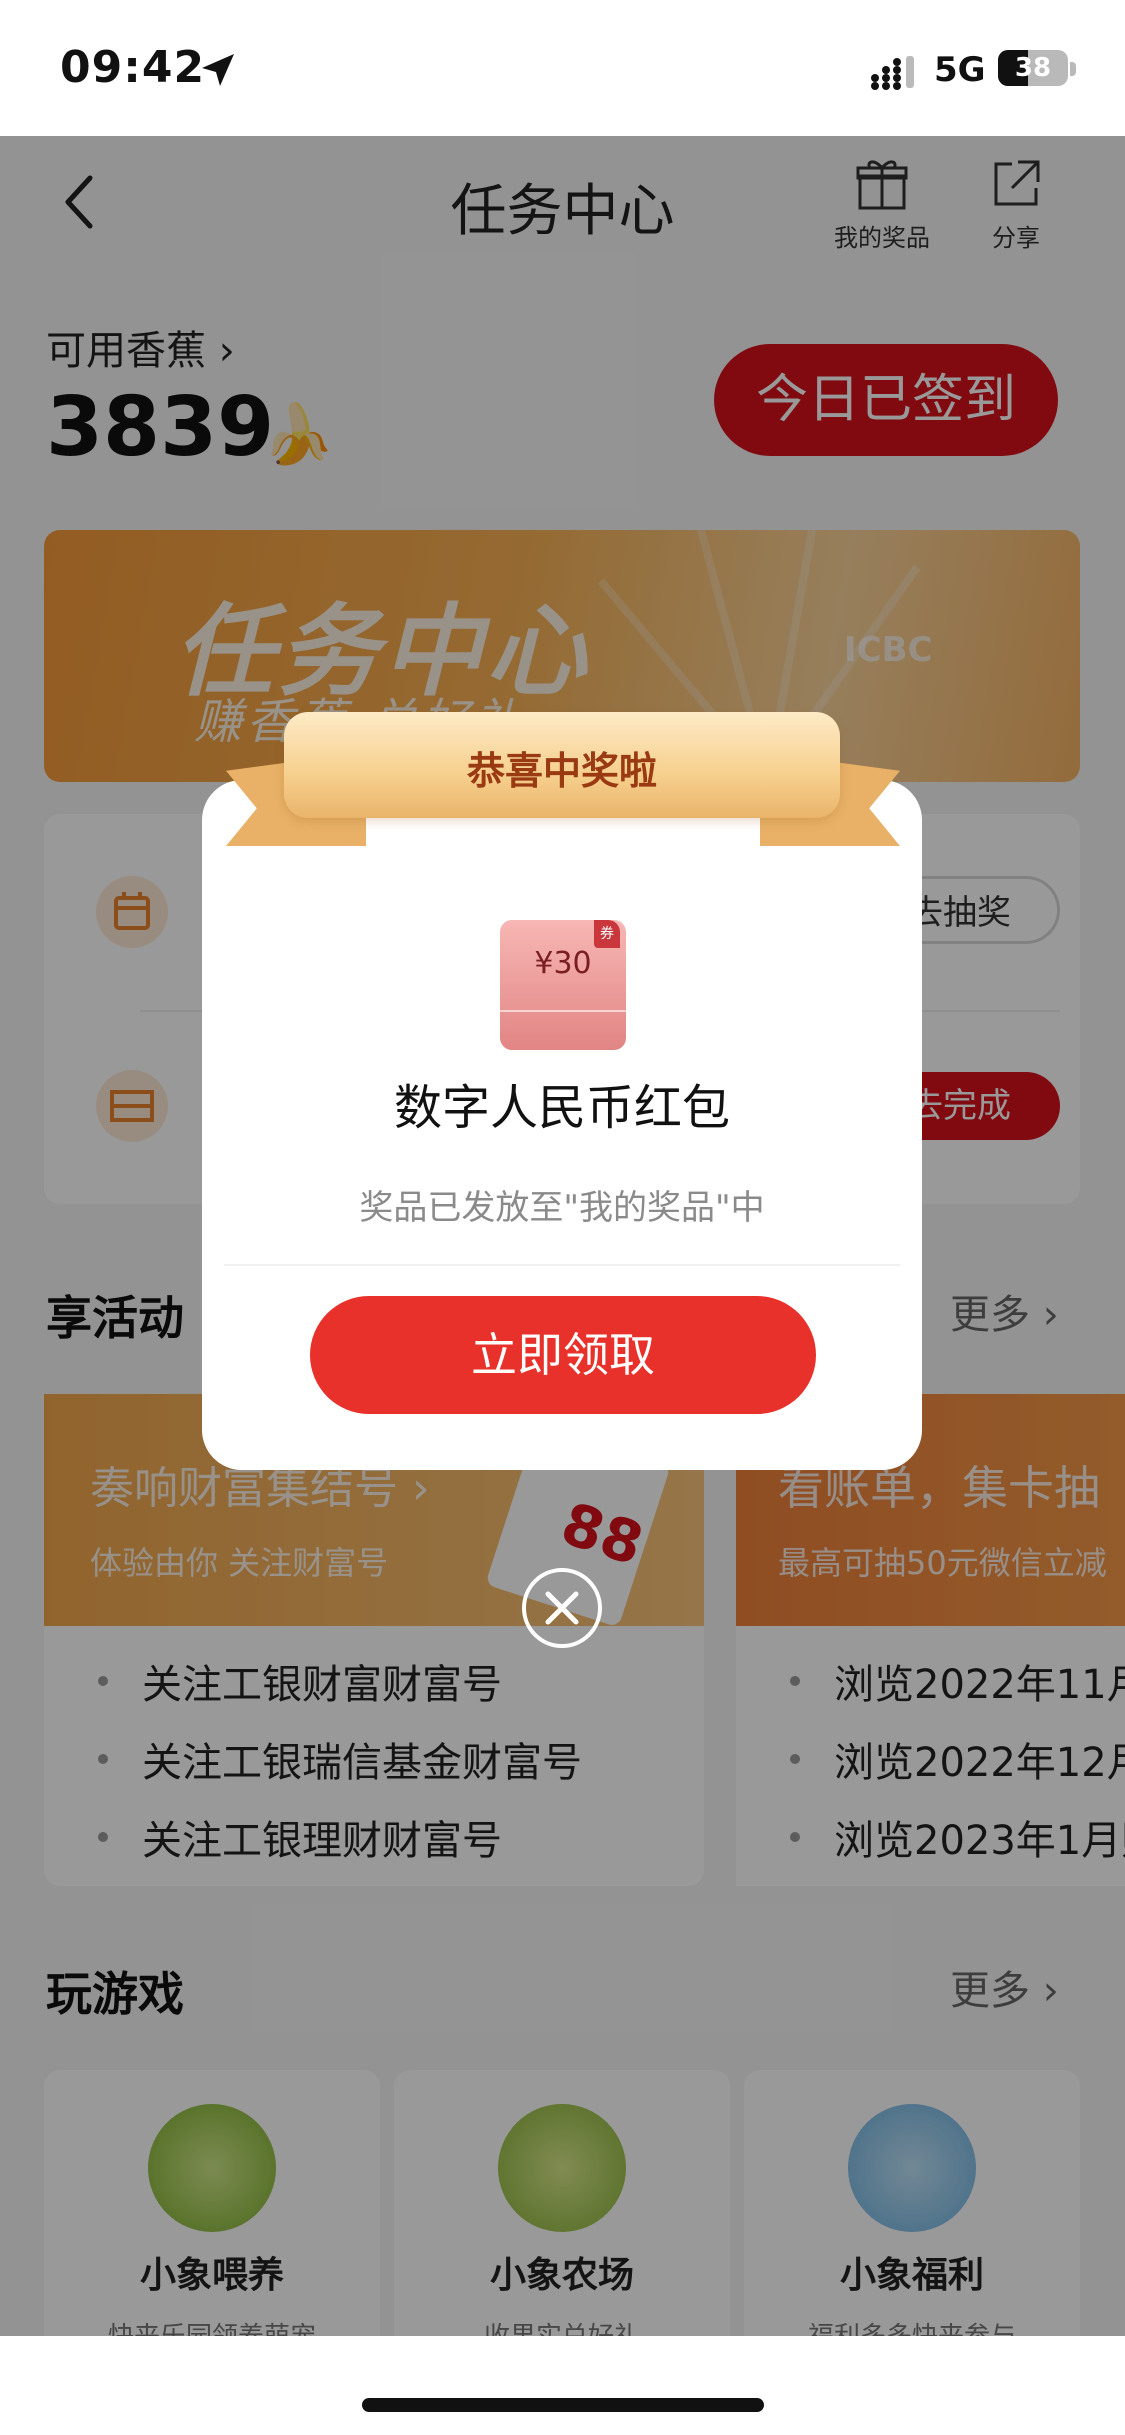 The width and height of the screenshot is (1125, 2435). Describe the element at coordinates (563, 1355) in the screenshot. I see `claim-now-button: 立即领取` at that location.